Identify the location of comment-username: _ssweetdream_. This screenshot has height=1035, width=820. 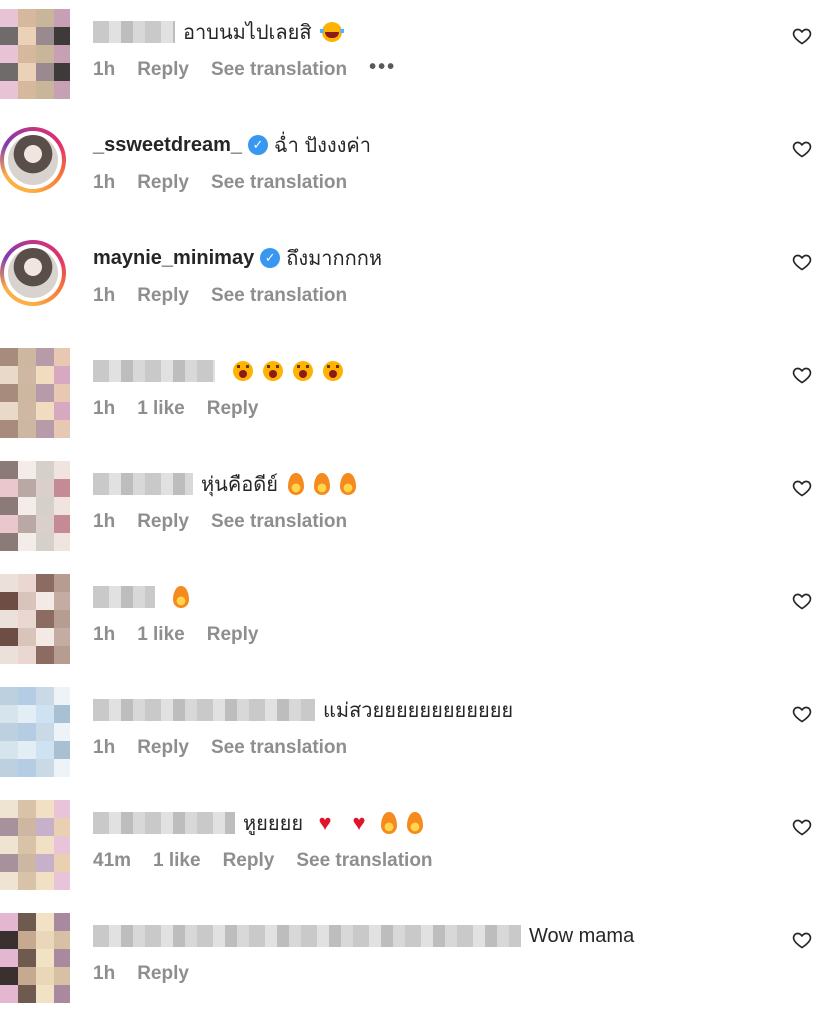
(167, 145).